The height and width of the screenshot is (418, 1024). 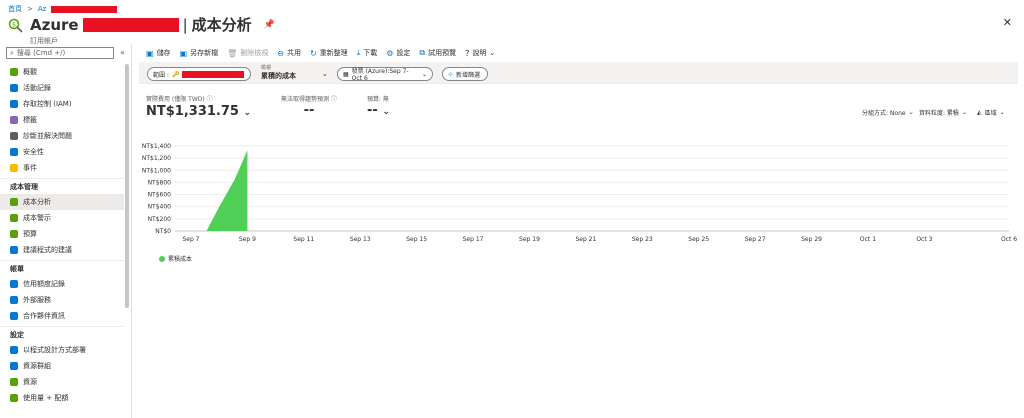 I want to click on save-icon: ▣, so click(x=150, y=53).